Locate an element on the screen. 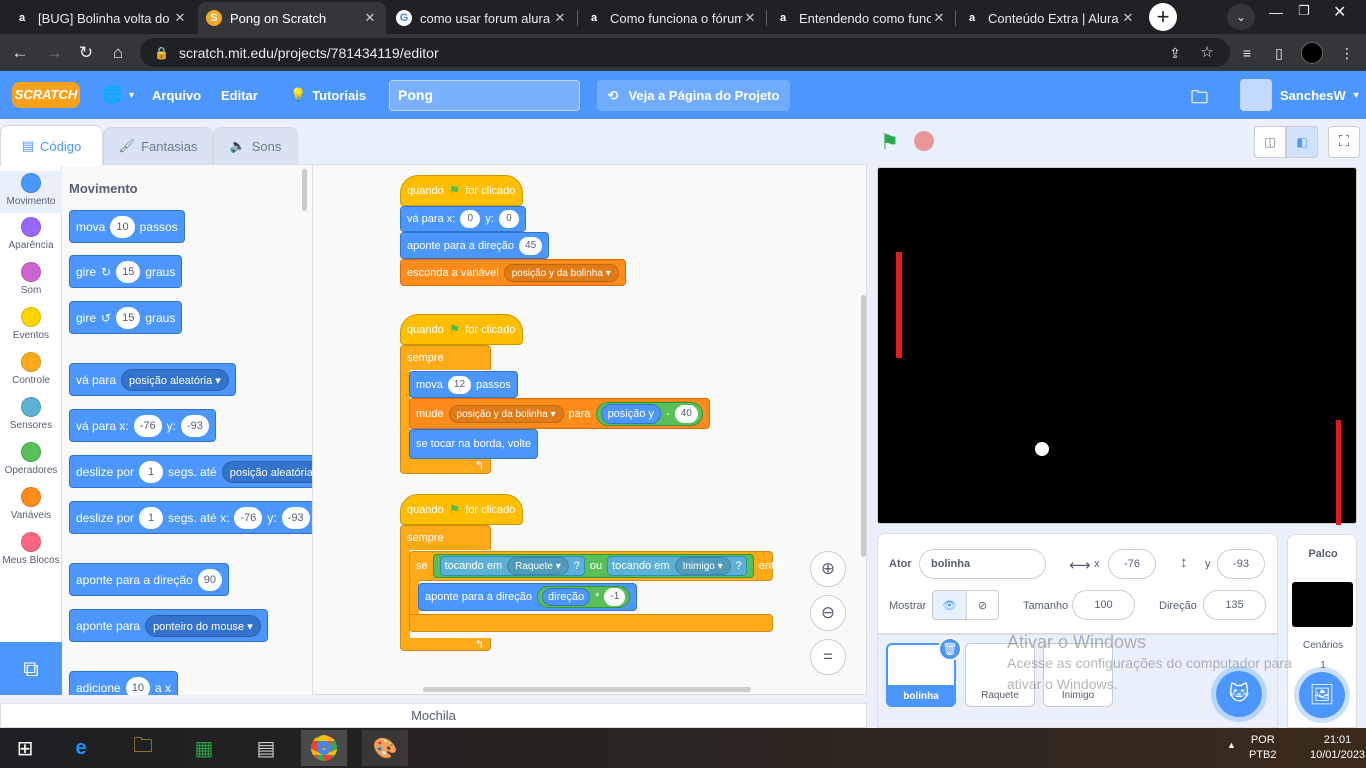 This screenshot has height=768, width=1366. category-events: Eventos is located at coordinates (31, 324).